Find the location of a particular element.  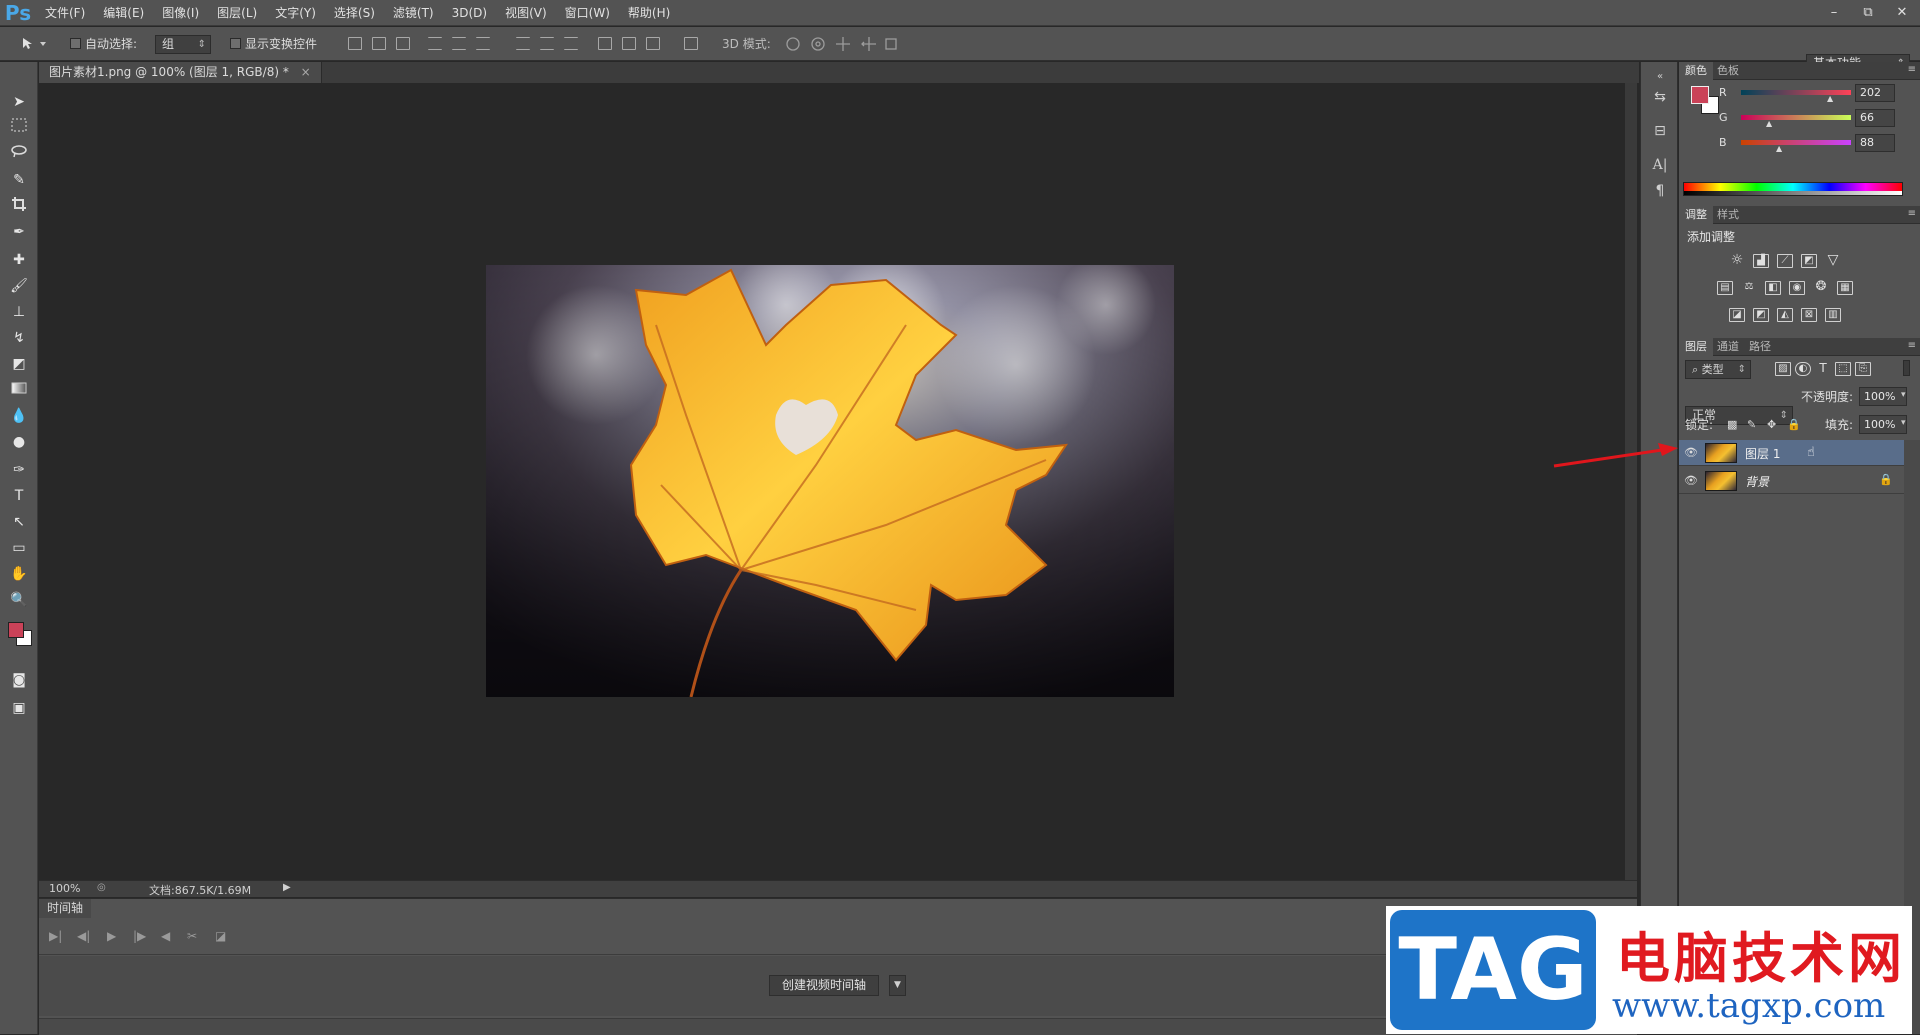

auto-select-checkbox: 自动选择: is located at coordinates (103, 44).